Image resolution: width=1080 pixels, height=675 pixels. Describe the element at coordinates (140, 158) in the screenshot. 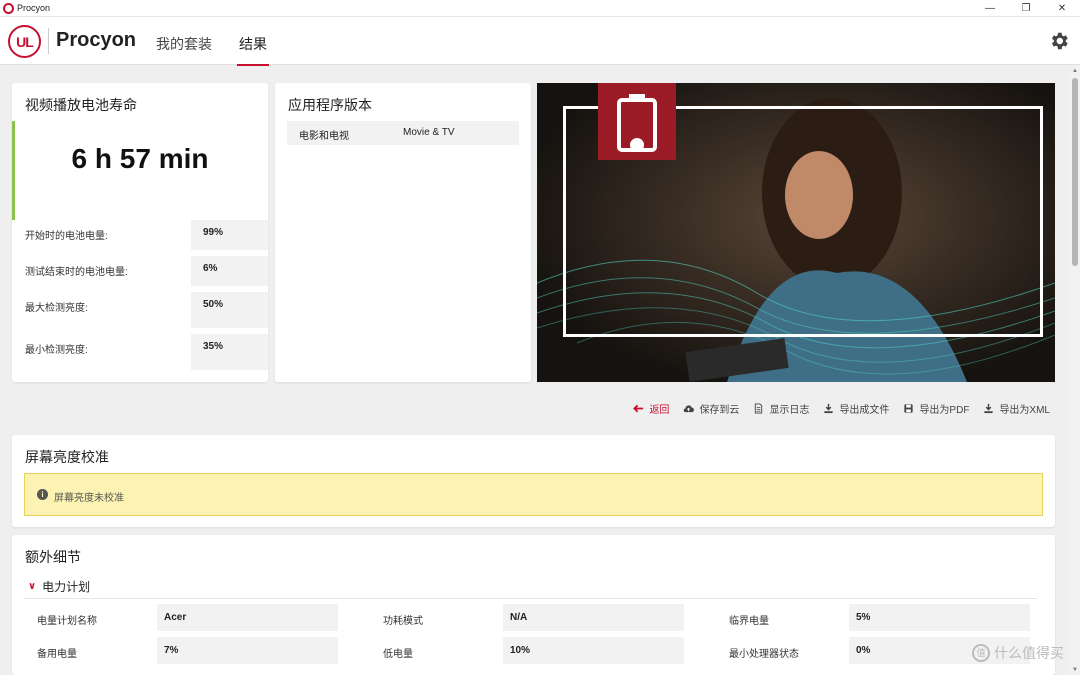

I see `battery-life-value: 6 h 57 min` at that location.